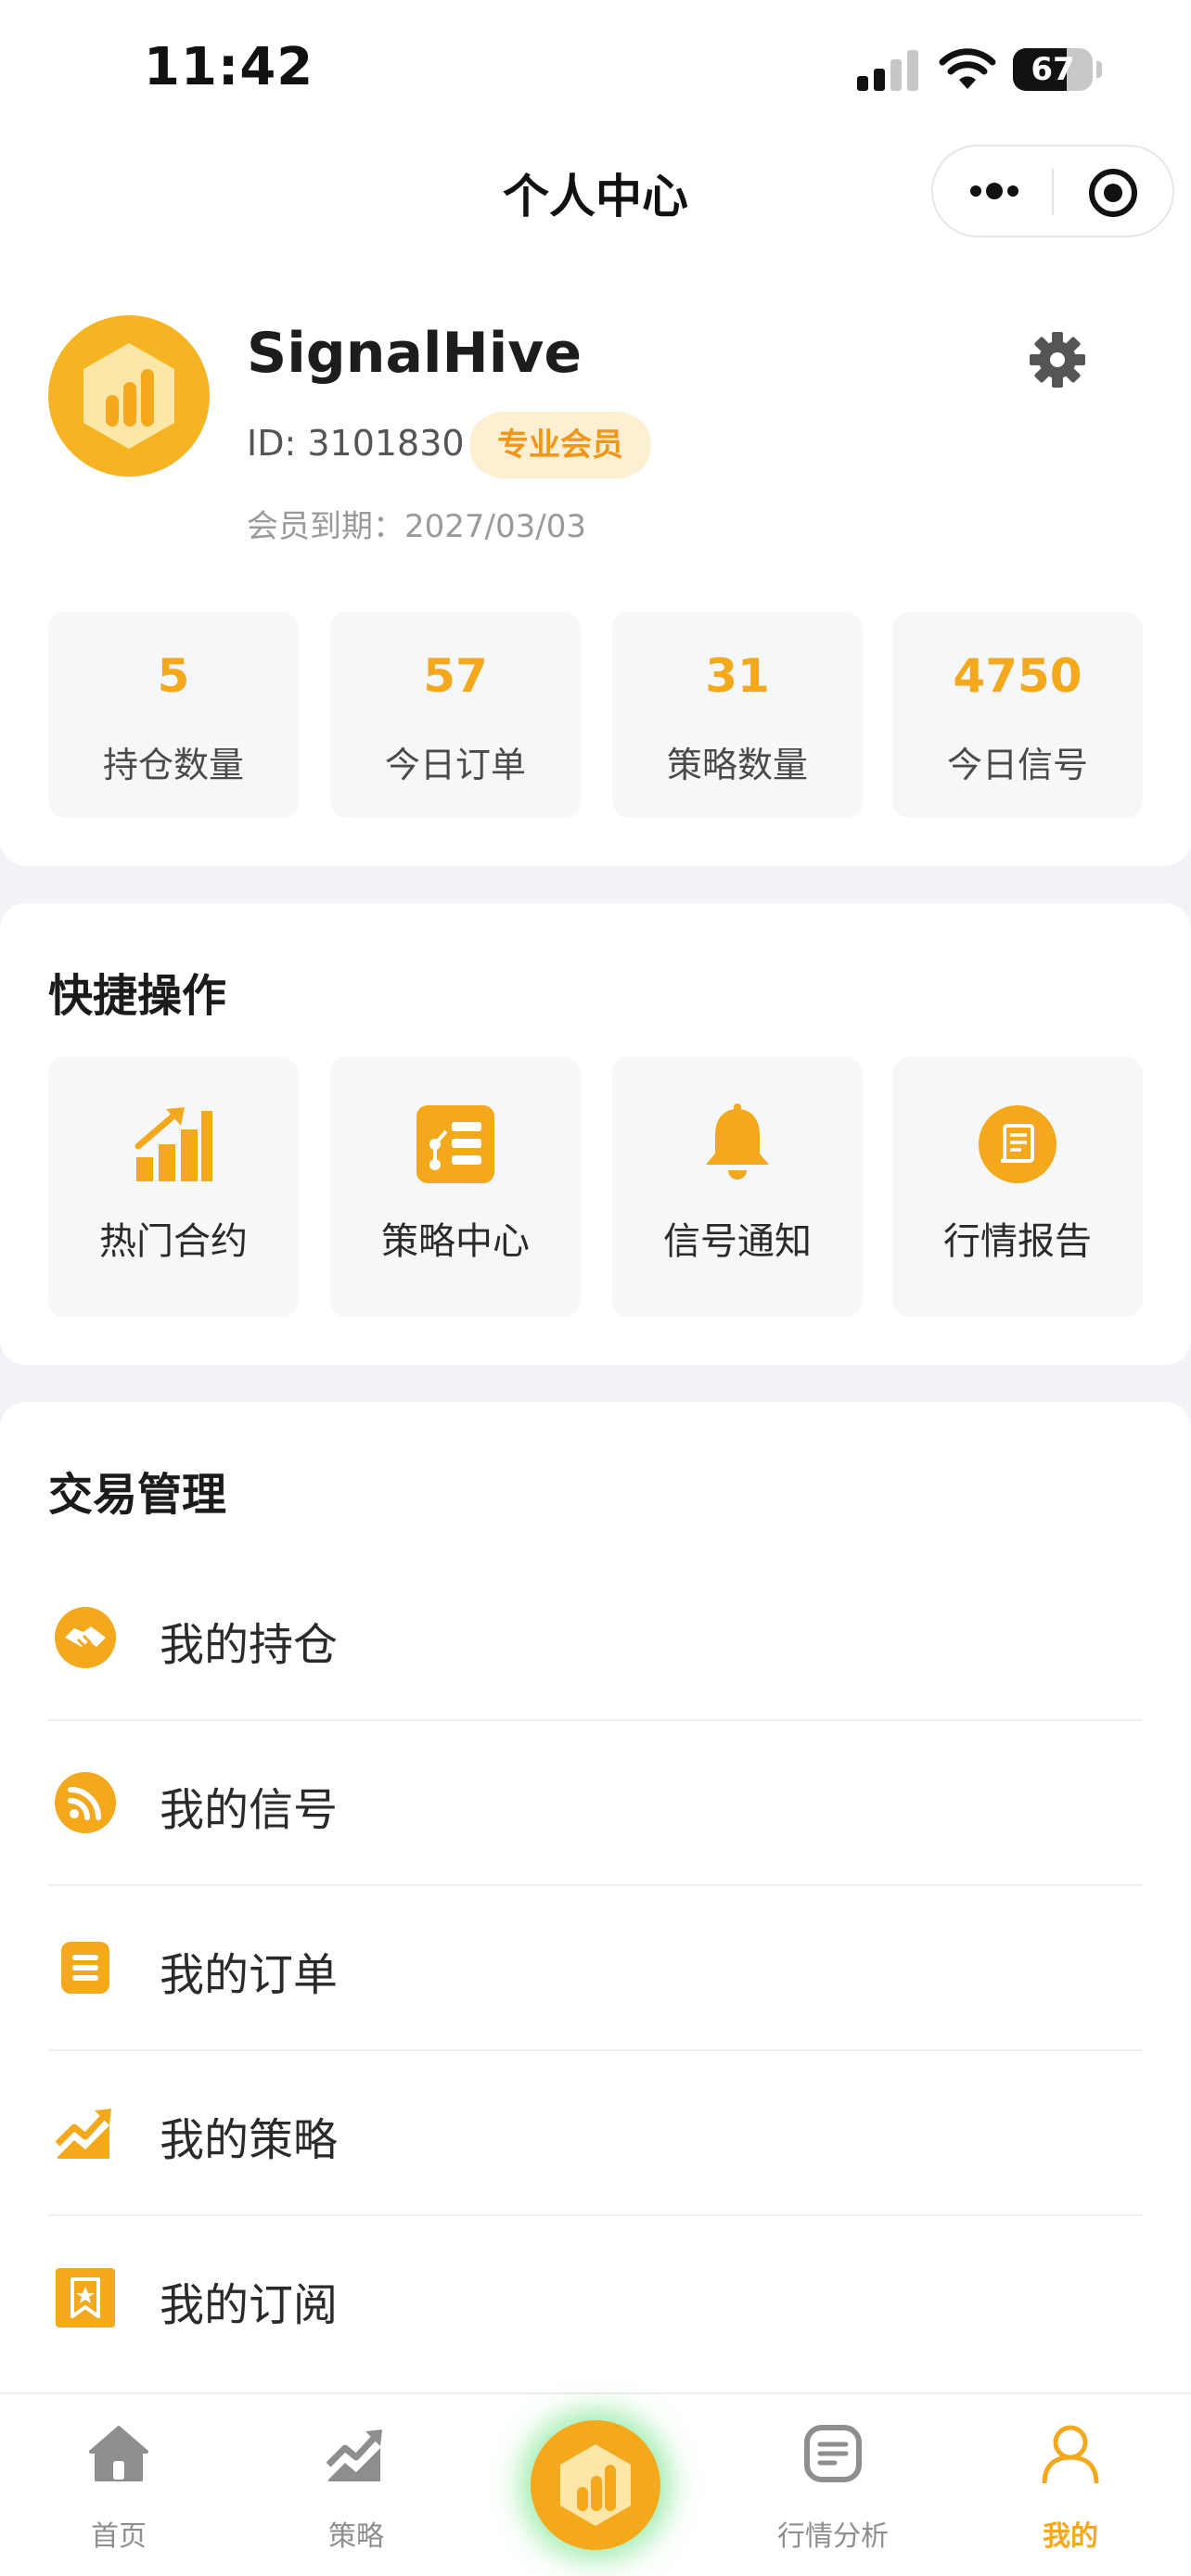 This screenshot has height=2576, width=1191. What do you see at coordinates (119, 2536) in the screenshot?
I see `tab-label: 首页` at bounding box center [119, 2536].